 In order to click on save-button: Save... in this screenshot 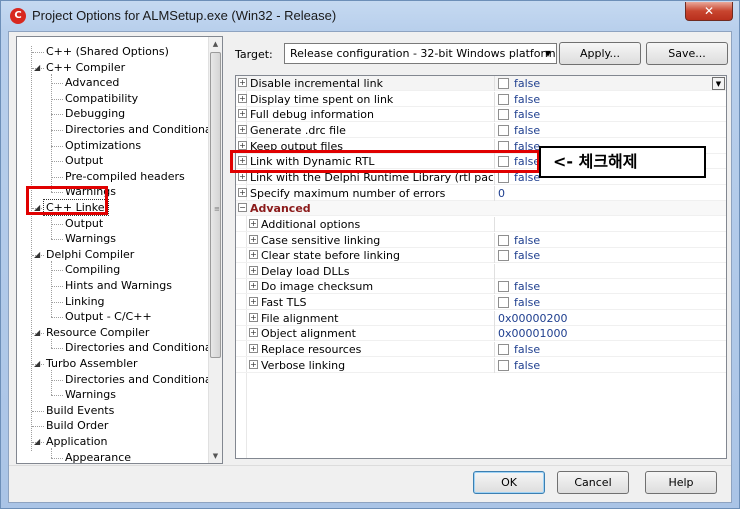, I will do `click(687, 53)`.